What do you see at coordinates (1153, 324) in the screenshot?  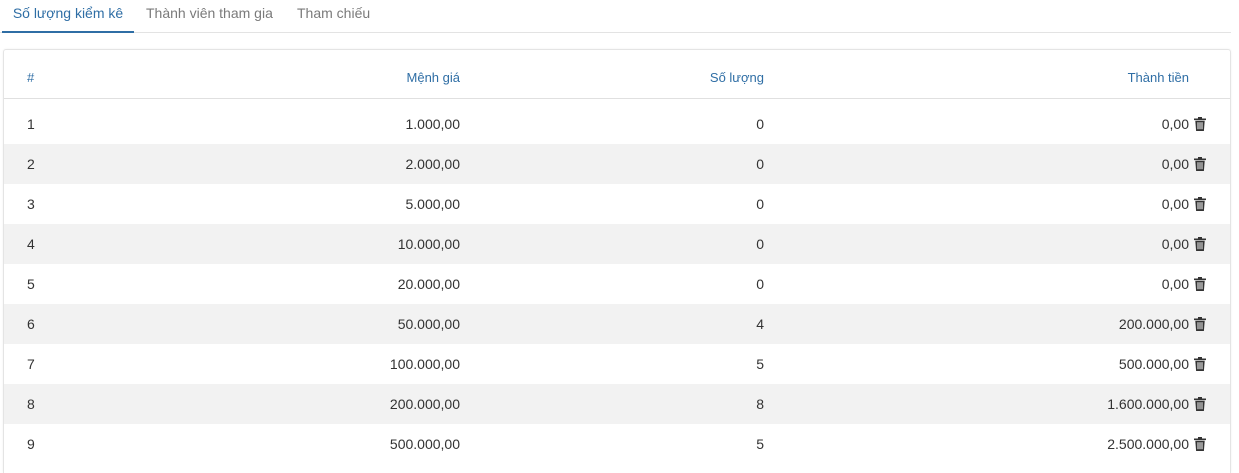 I see `row-total: 200.000,00` at bounding box center [1153, 324].